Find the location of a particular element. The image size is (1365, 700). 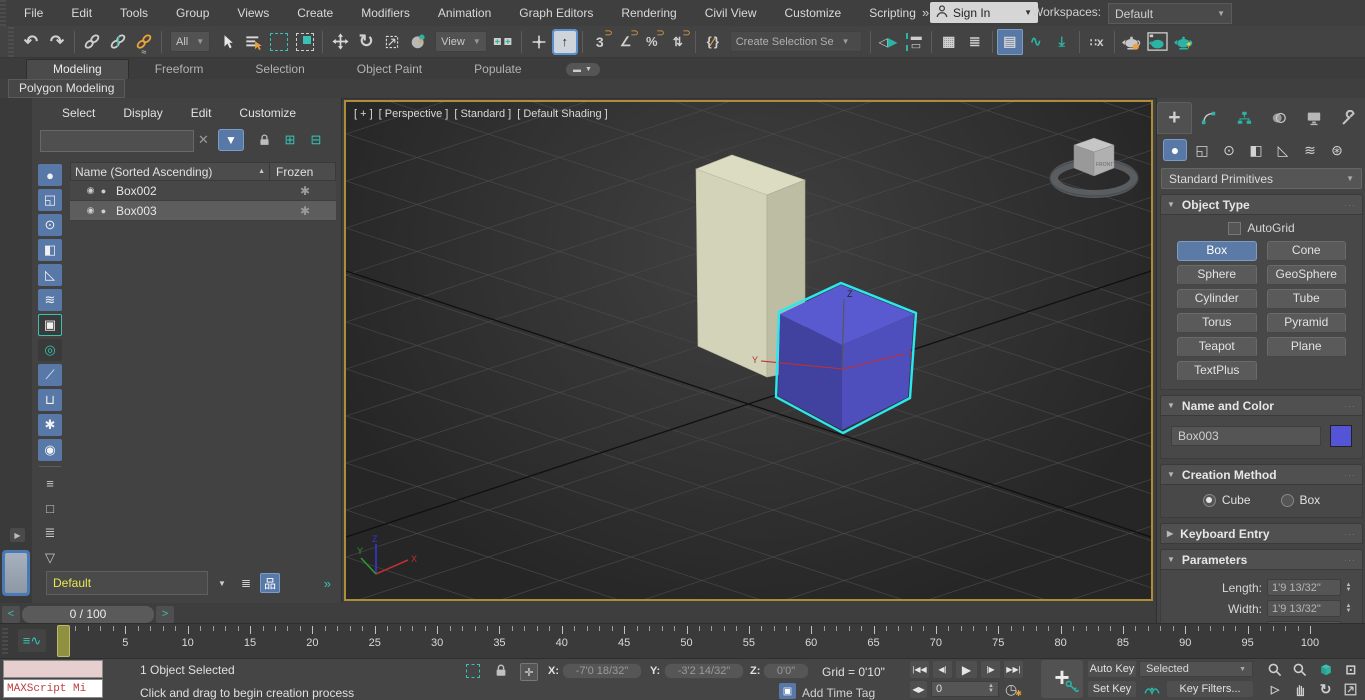

tab-polygon-modeling: Polygon Modeling is located at coordinates (67, 88).